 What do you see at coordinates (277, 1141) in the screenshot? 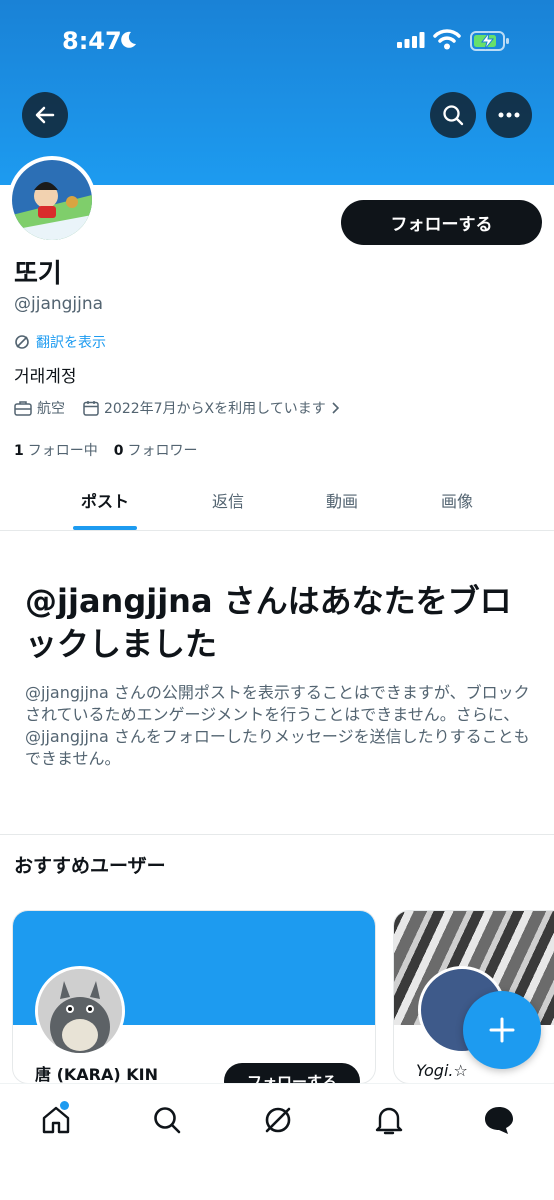
I see `bottom-navigation` at bounding box center [277, 1141].